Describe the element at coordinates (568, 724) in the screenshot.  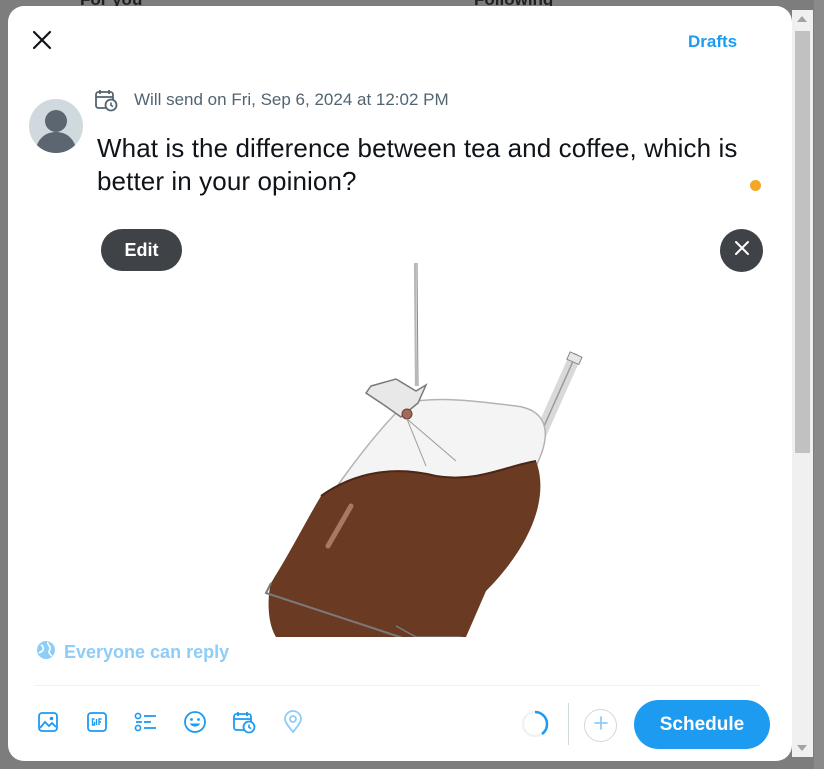
I see `toolbar-separator` at that location.